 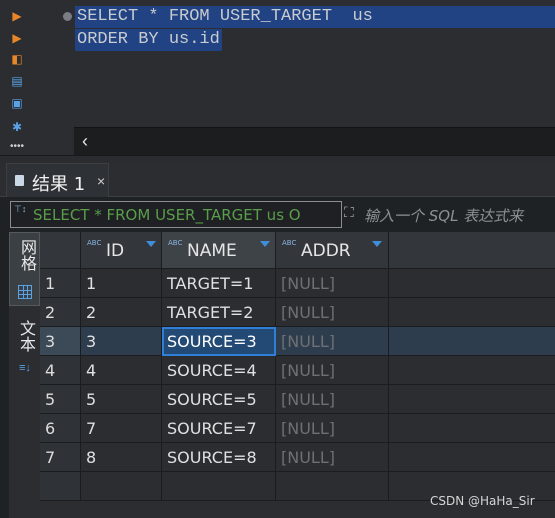 What do you see at coordinates (219, 457) in the screenshot?
I see `cell-name: SOURCE=8` at bounding box center [219, 457].